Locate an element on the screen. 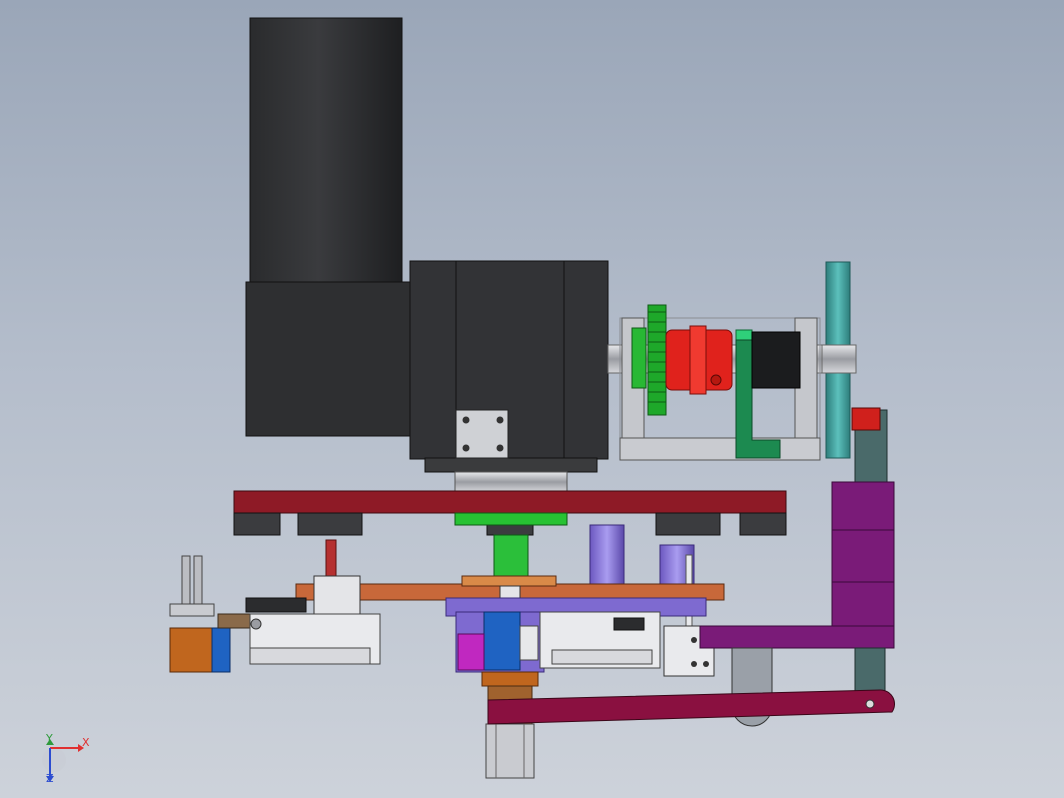  motor-cylinder is located at coordinates (326, 152).